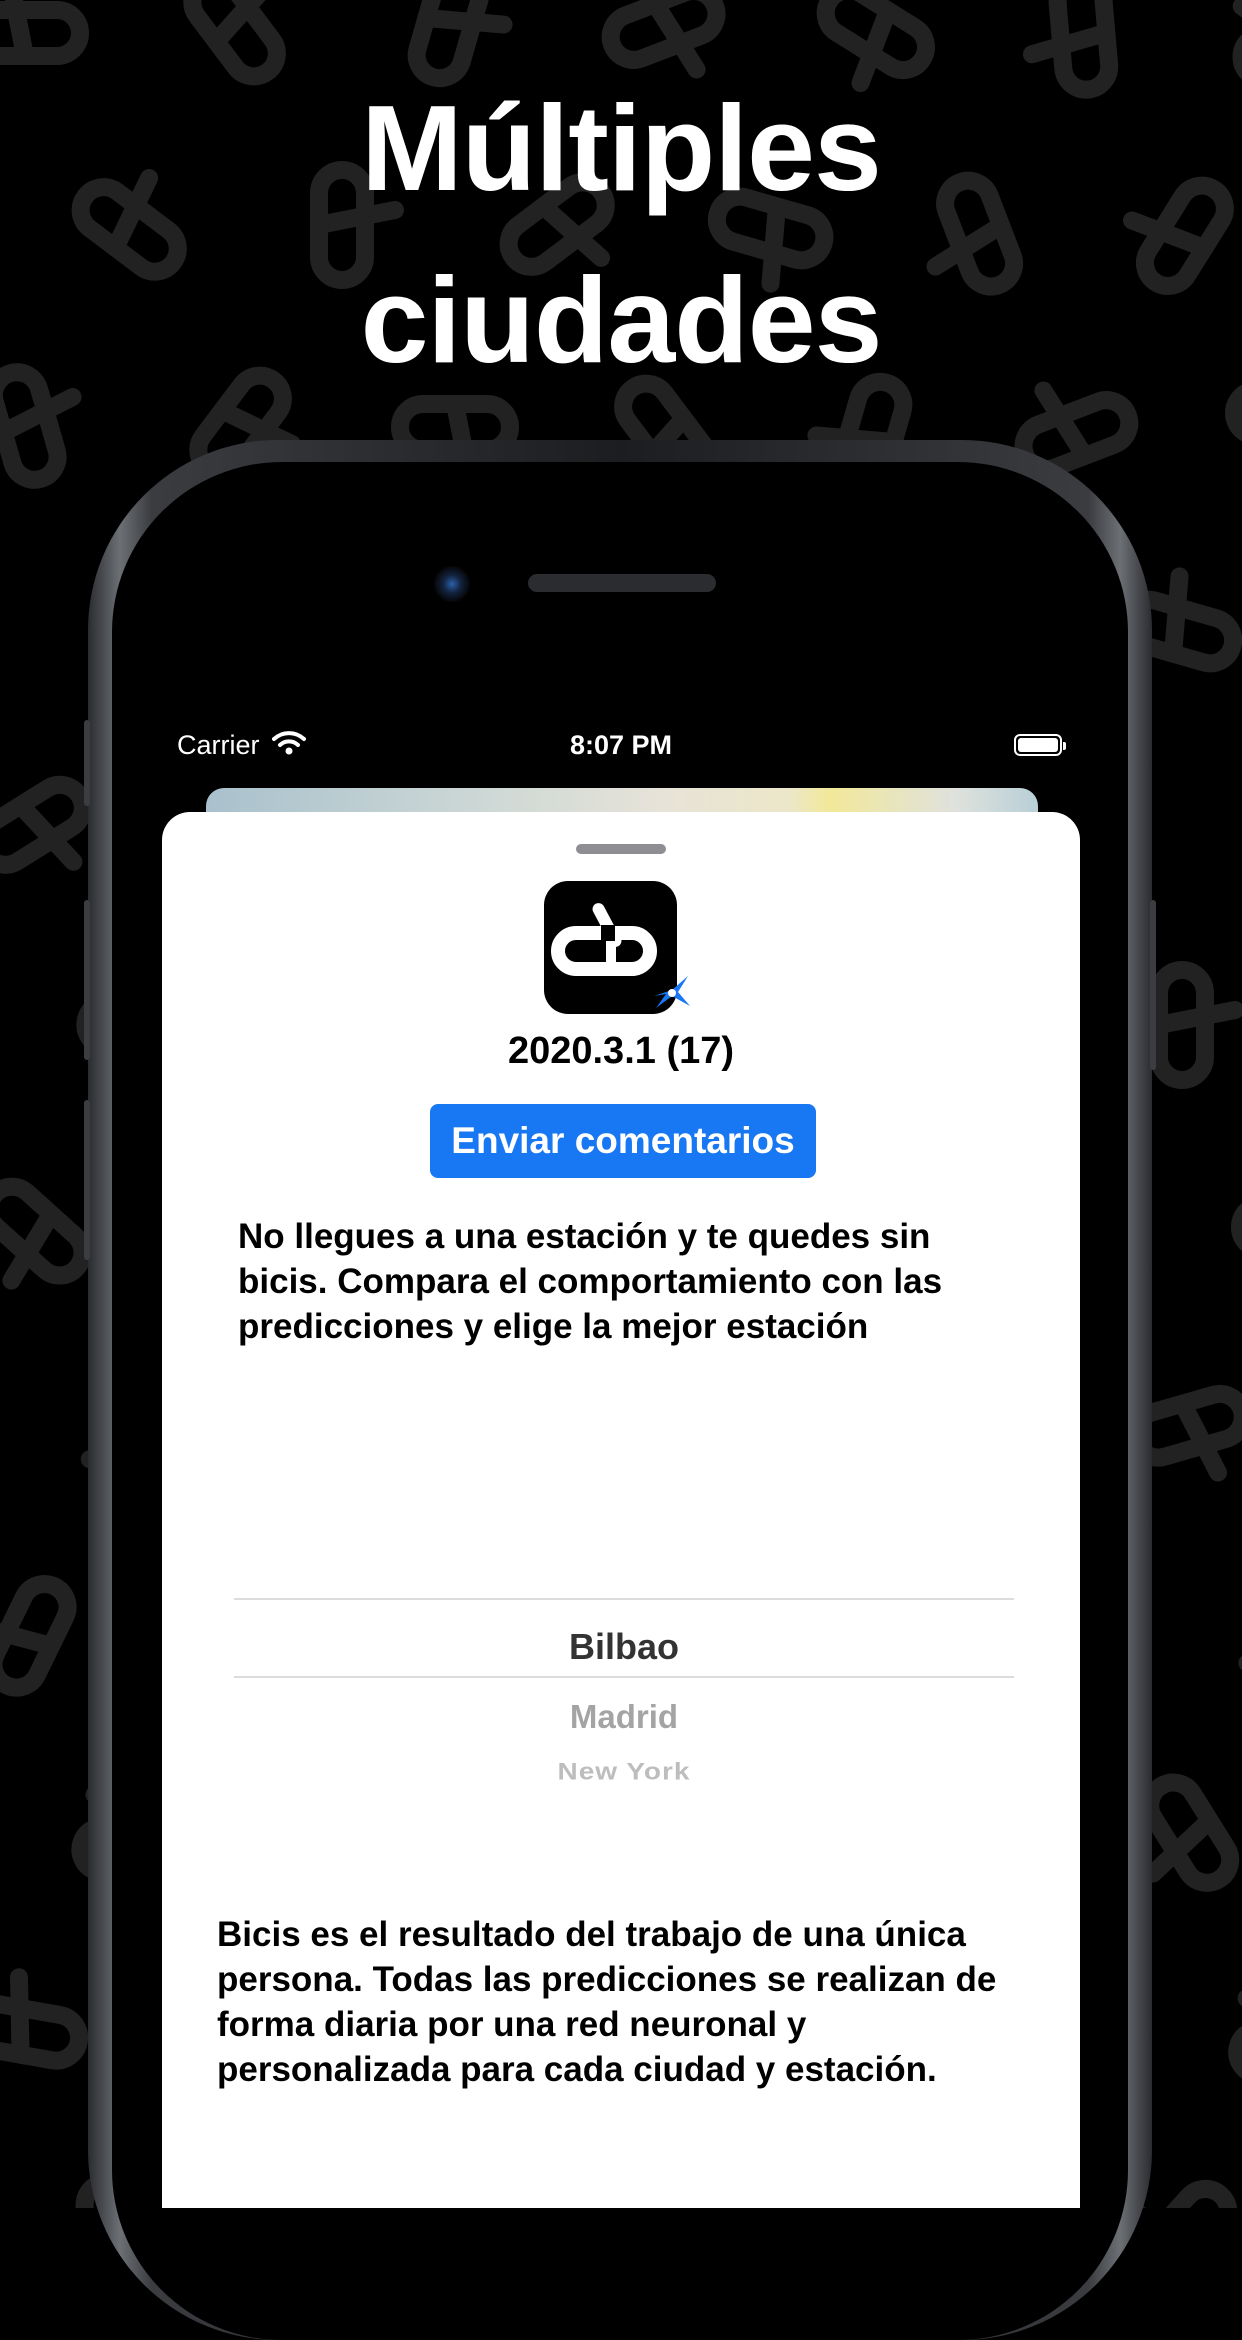  Describe the element at coordinates (452, 584) in the screenshot. I see `front-camera-icon` at that location.